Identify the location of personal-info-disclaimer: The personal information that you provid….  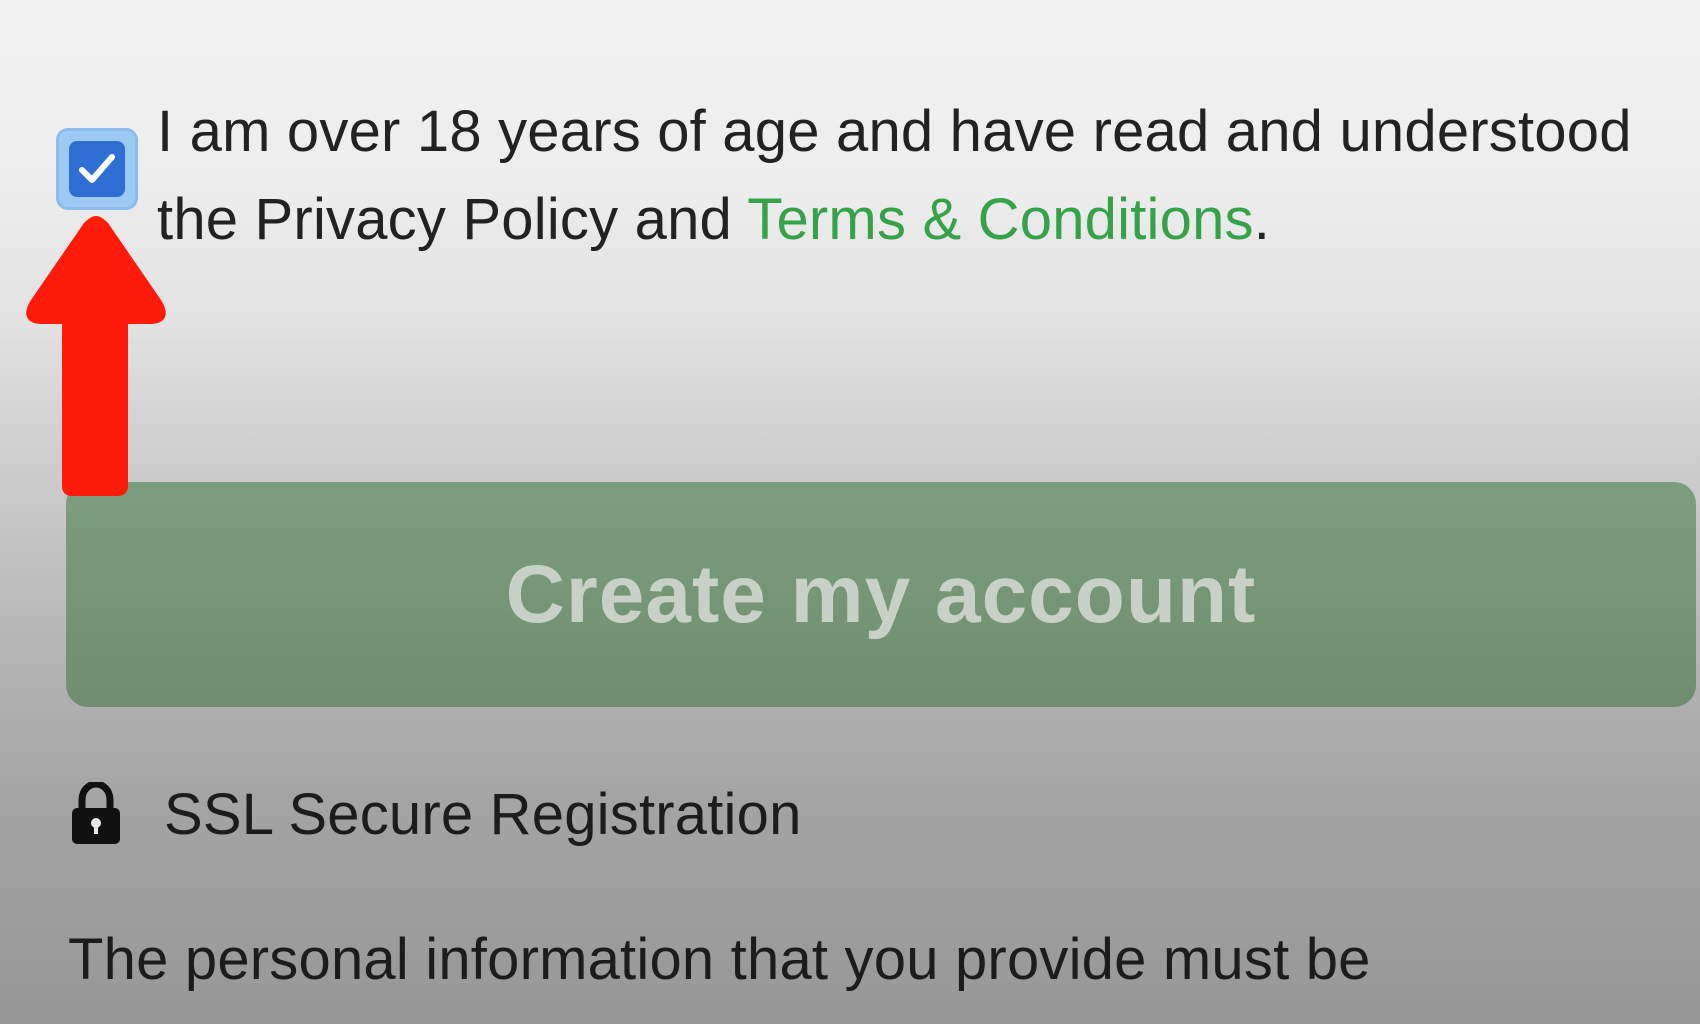
(719, 959).